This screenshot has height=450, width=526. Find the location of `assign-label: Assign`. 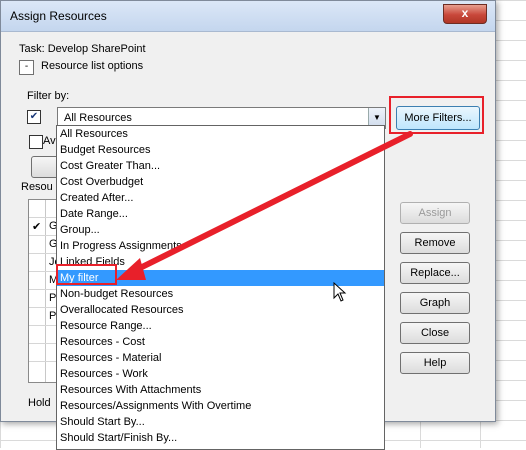

assign-label: Assign is located at coordinates (435, 213).